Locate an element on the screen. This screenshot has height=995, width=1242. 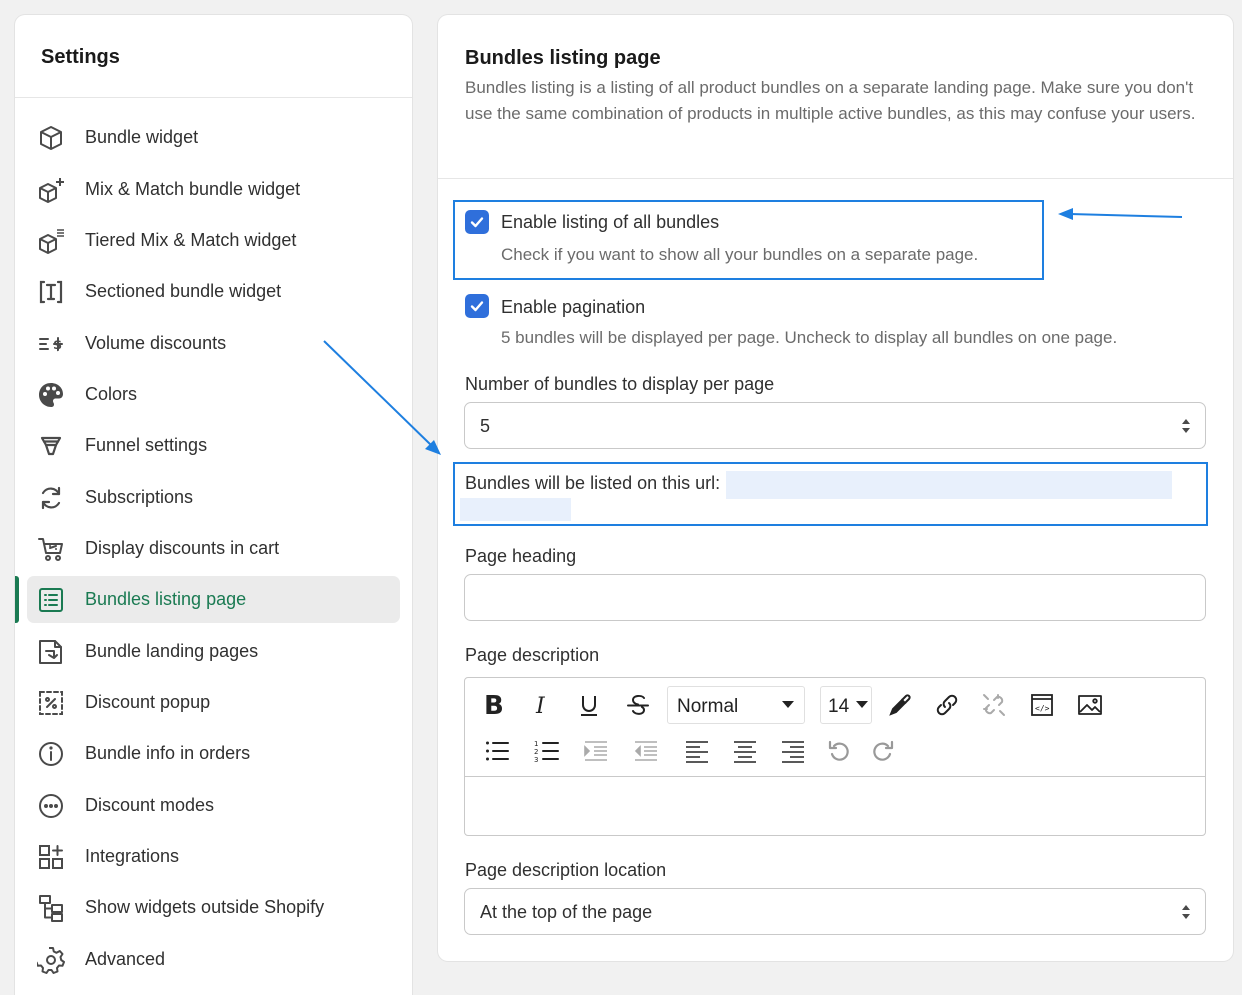
outdent-icon is located at coordinates (646, 751).